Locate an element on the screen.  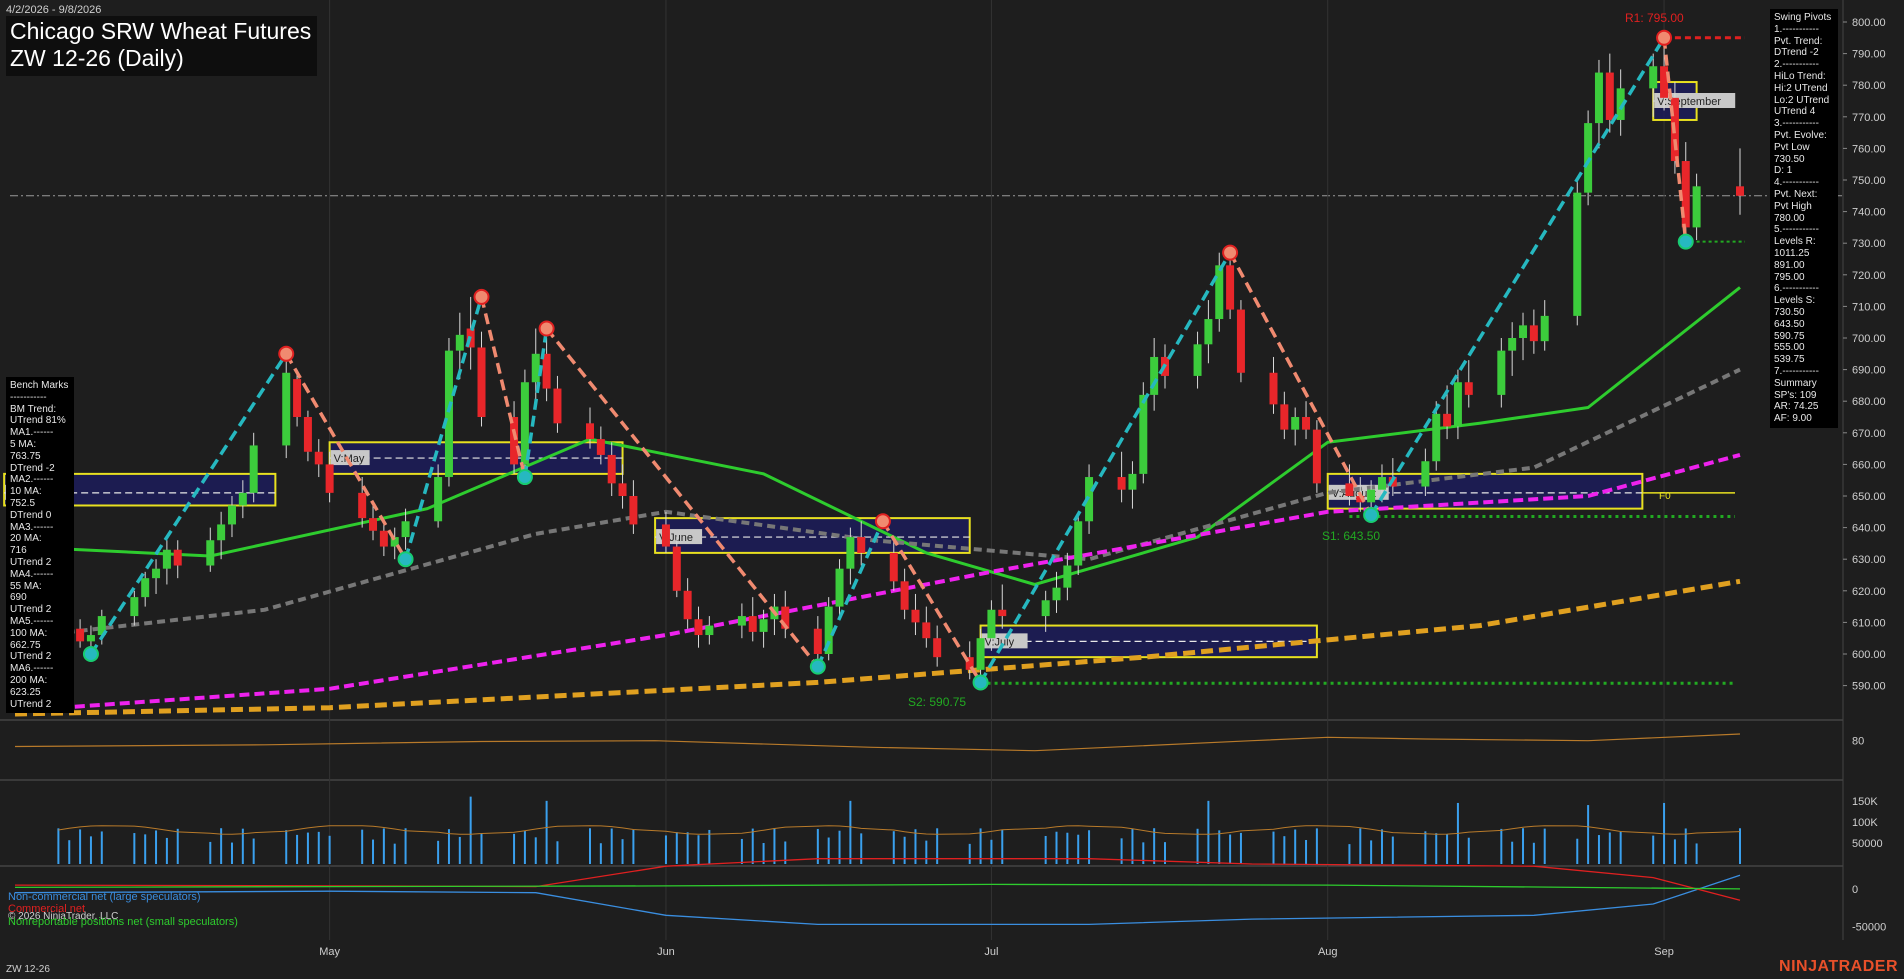
r1-label: R1: 795.00 is located at coordinates (1654, 18).